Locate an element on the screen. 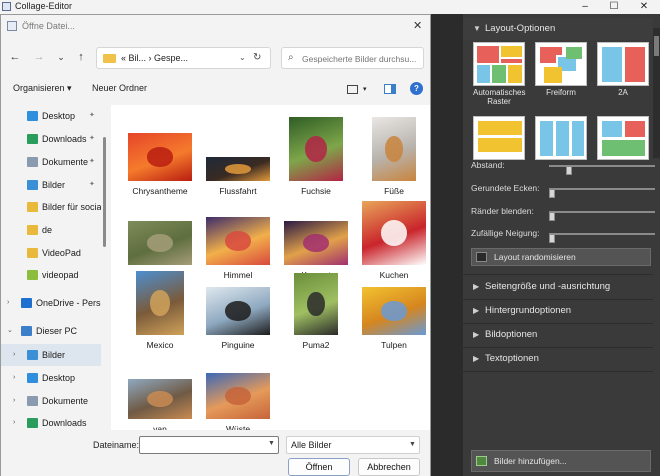 This screenshot has height=476, width=660. file-item: Chrysantheme is located at coordinates (160, 164).